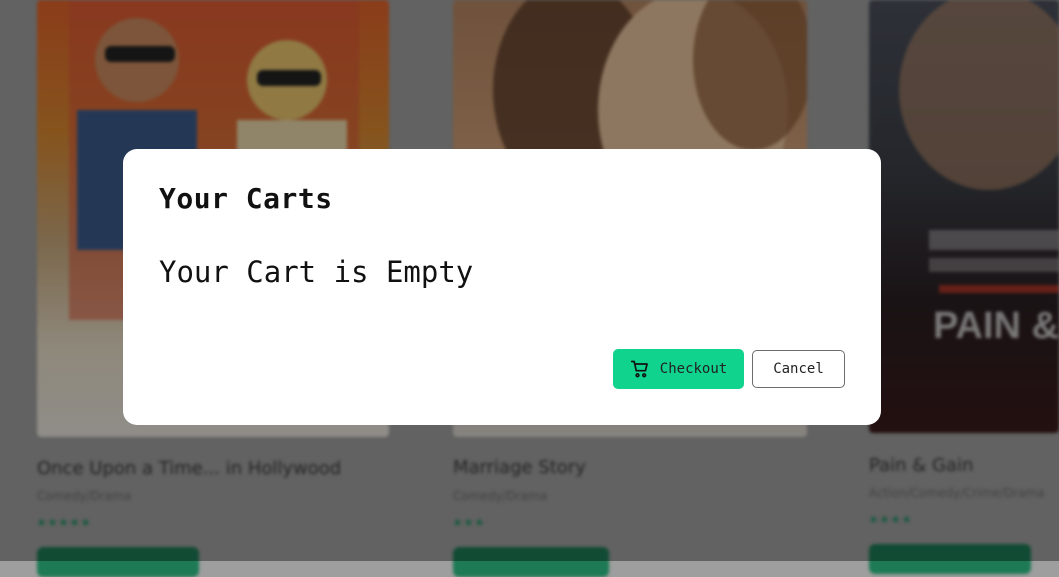 Image resolution: width=1059 pixels, height=577 pixels. What do you see at coordinates (246, 198) in the screenshot?
I see `modal-title: Your Carts` at bounding box center [246, 198].